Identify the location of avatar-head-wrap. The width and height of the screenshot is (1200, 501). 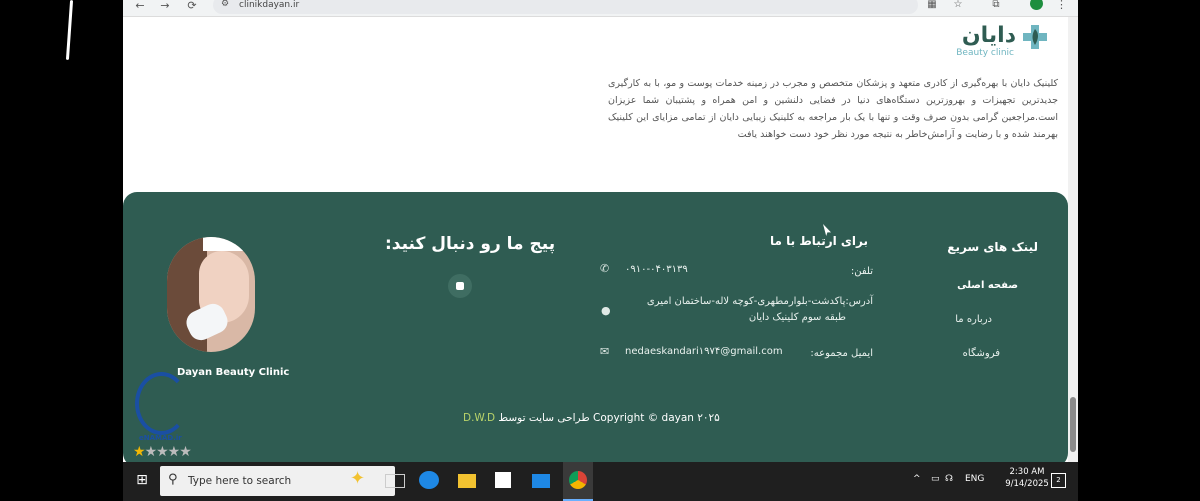
(223, 244).